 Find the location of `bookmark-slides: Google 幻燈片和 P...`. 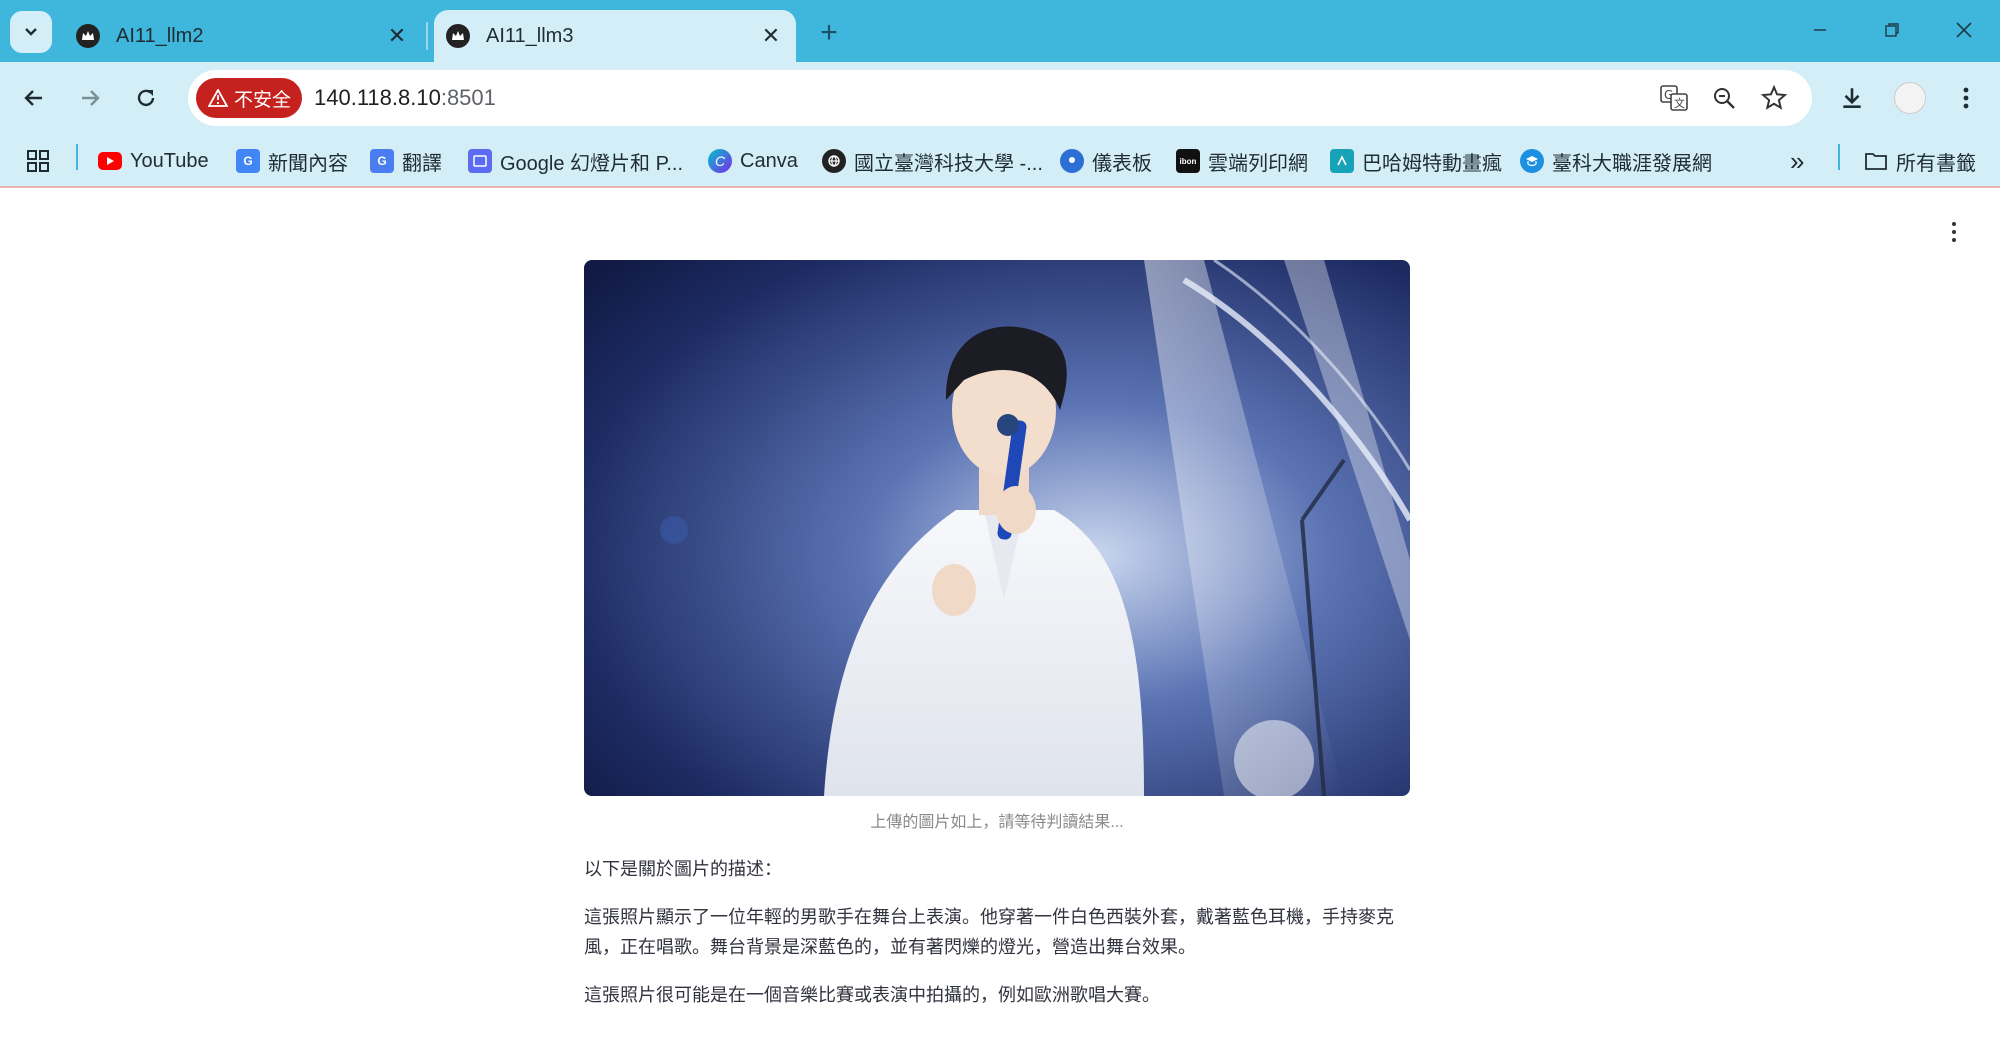

bookmark-slides: Google 幻燈片和 P... is located at coordinates (575, 161).